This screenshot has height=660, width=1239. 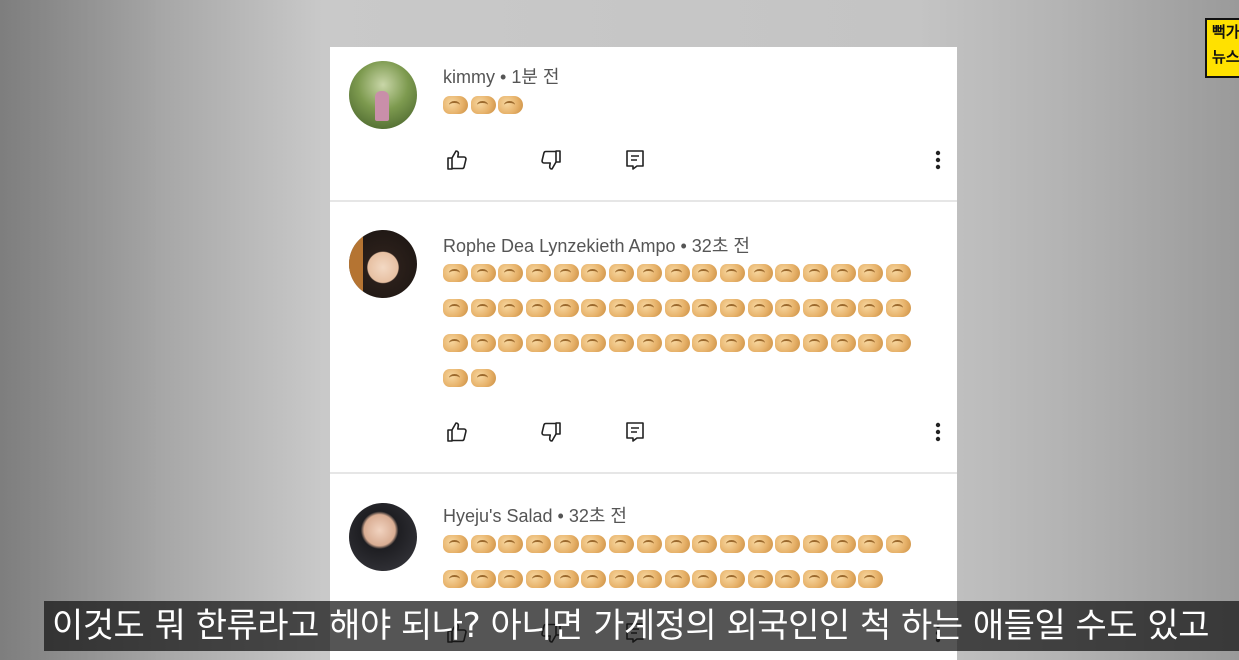 I want to click on comment-time: 1분 전, so click(x=535, y=77).